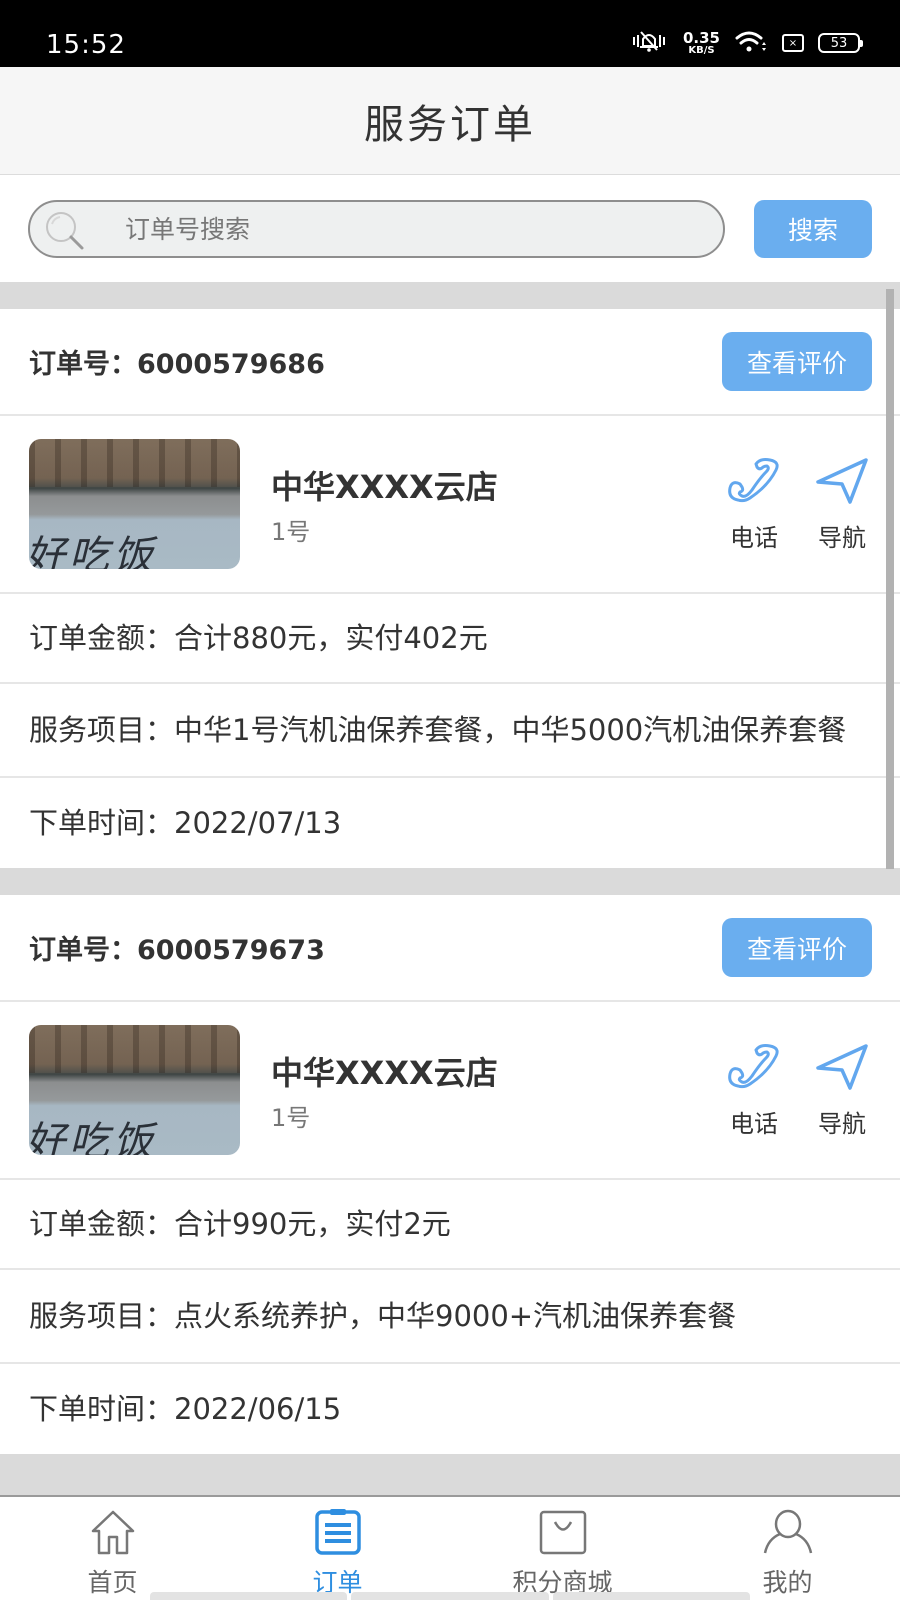  What do you see at coordinates (840, 43) in the screenshot?
I see `battery-icon: 53` at bounding box center [840, 43].